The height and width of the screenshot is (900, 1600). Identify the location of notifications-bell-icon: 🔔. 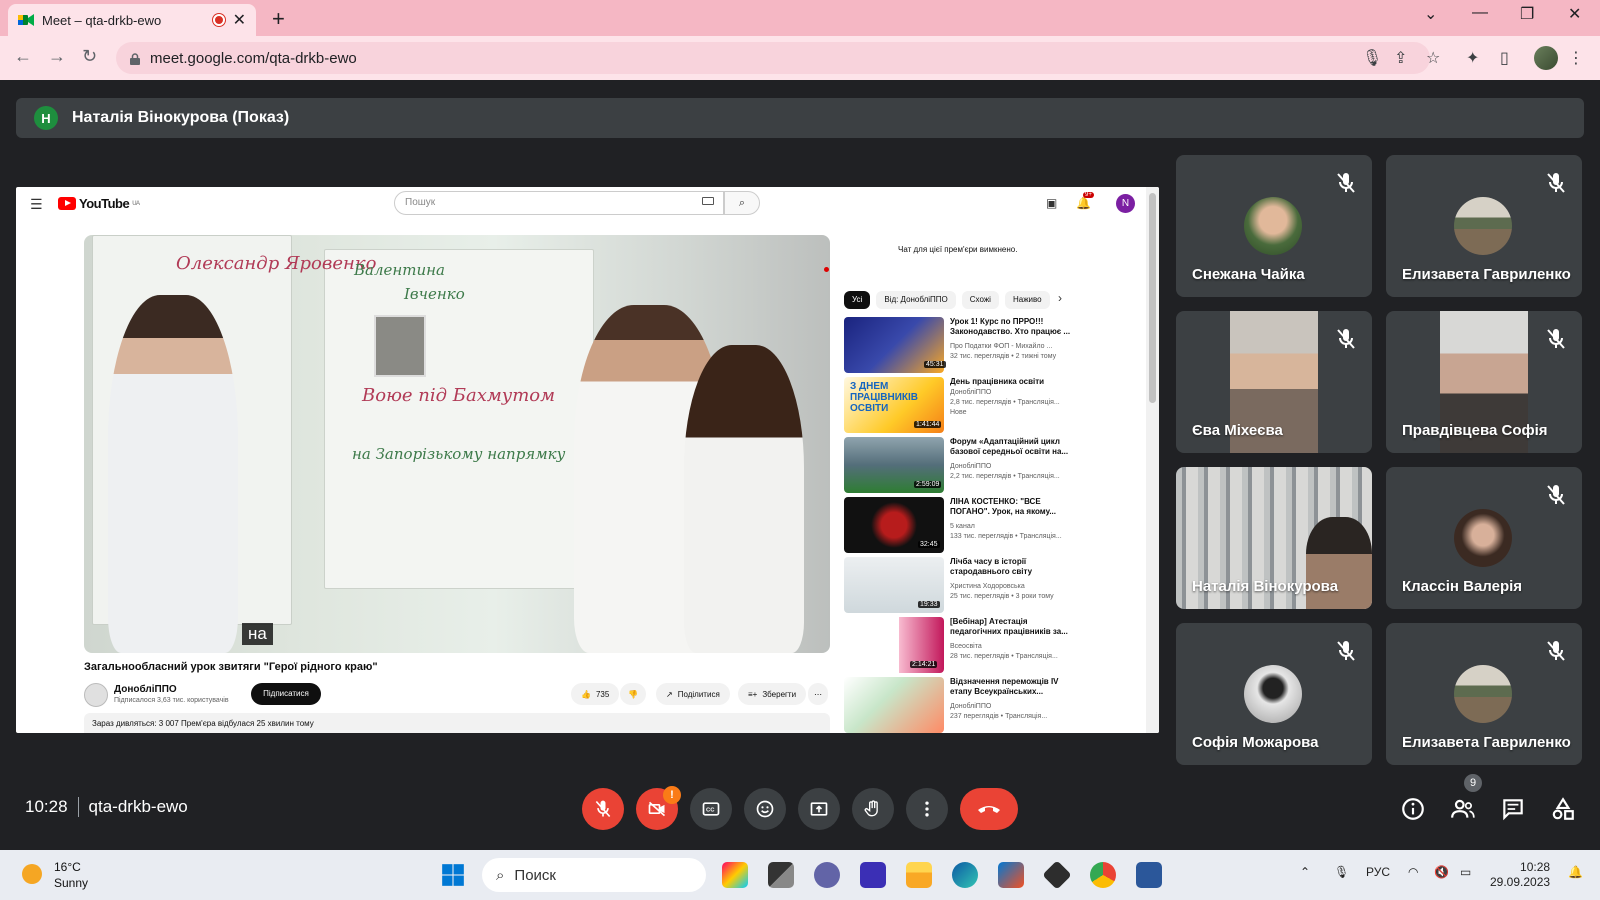
(1083, 203).